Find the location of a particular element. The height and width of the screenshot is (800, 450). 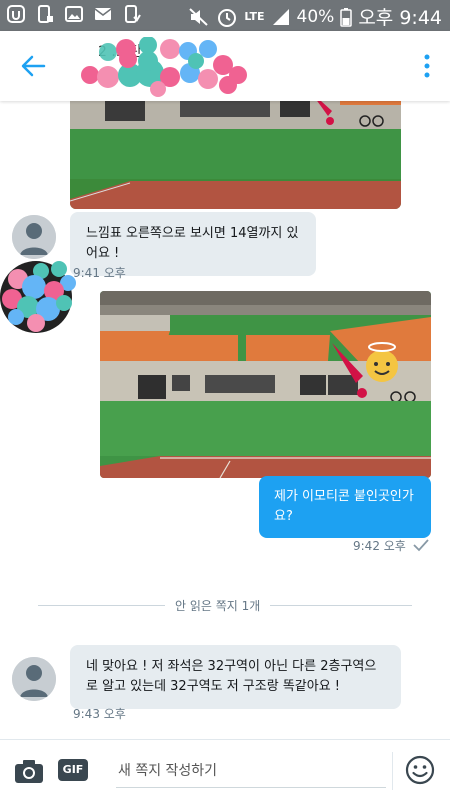

battery-percent: 40% is located at coordinates (315, 16).